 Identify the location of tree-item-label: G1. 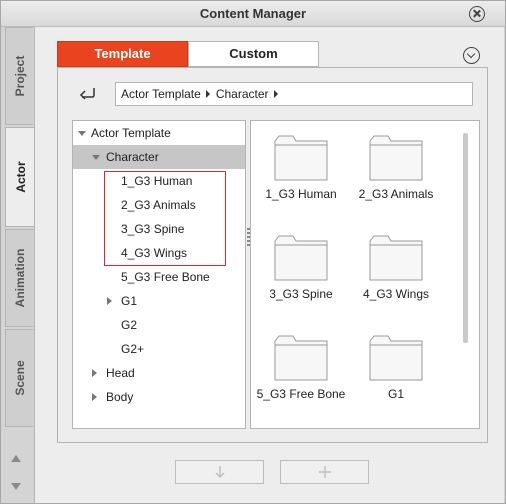
(129, 301).